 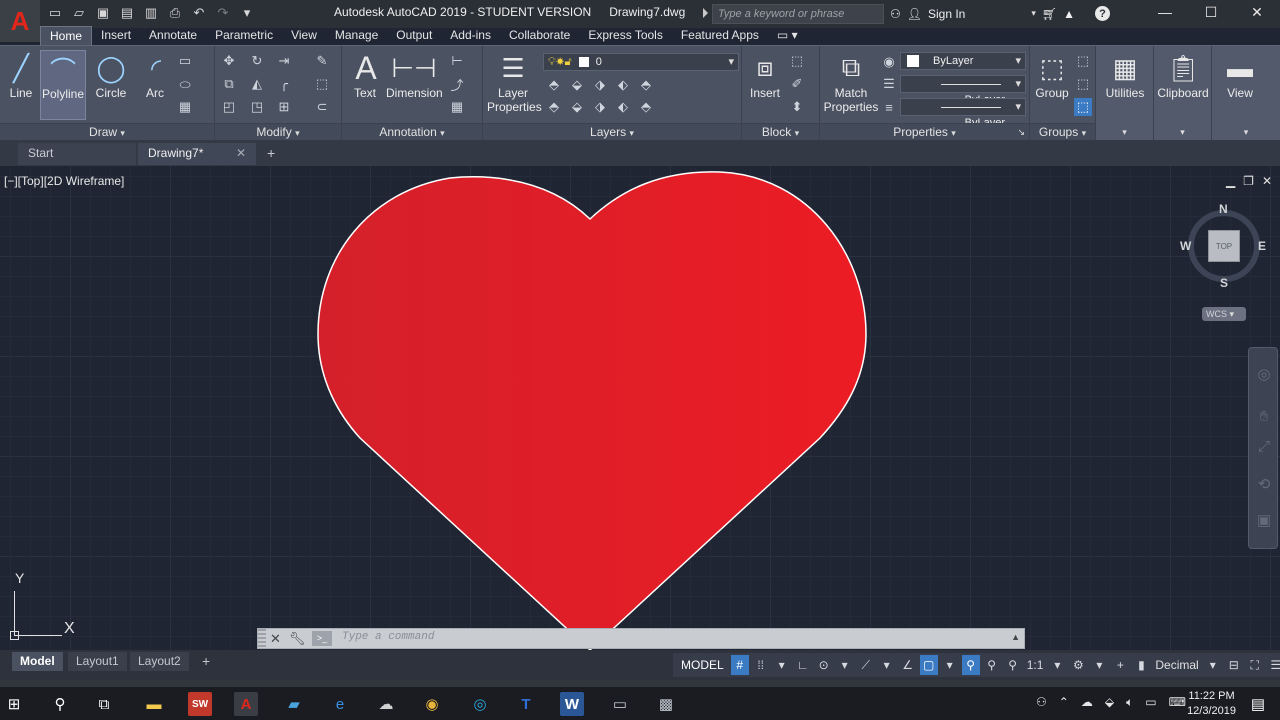 I want to click on layer-on-icon: ⬘, so click(x=554, y=107).